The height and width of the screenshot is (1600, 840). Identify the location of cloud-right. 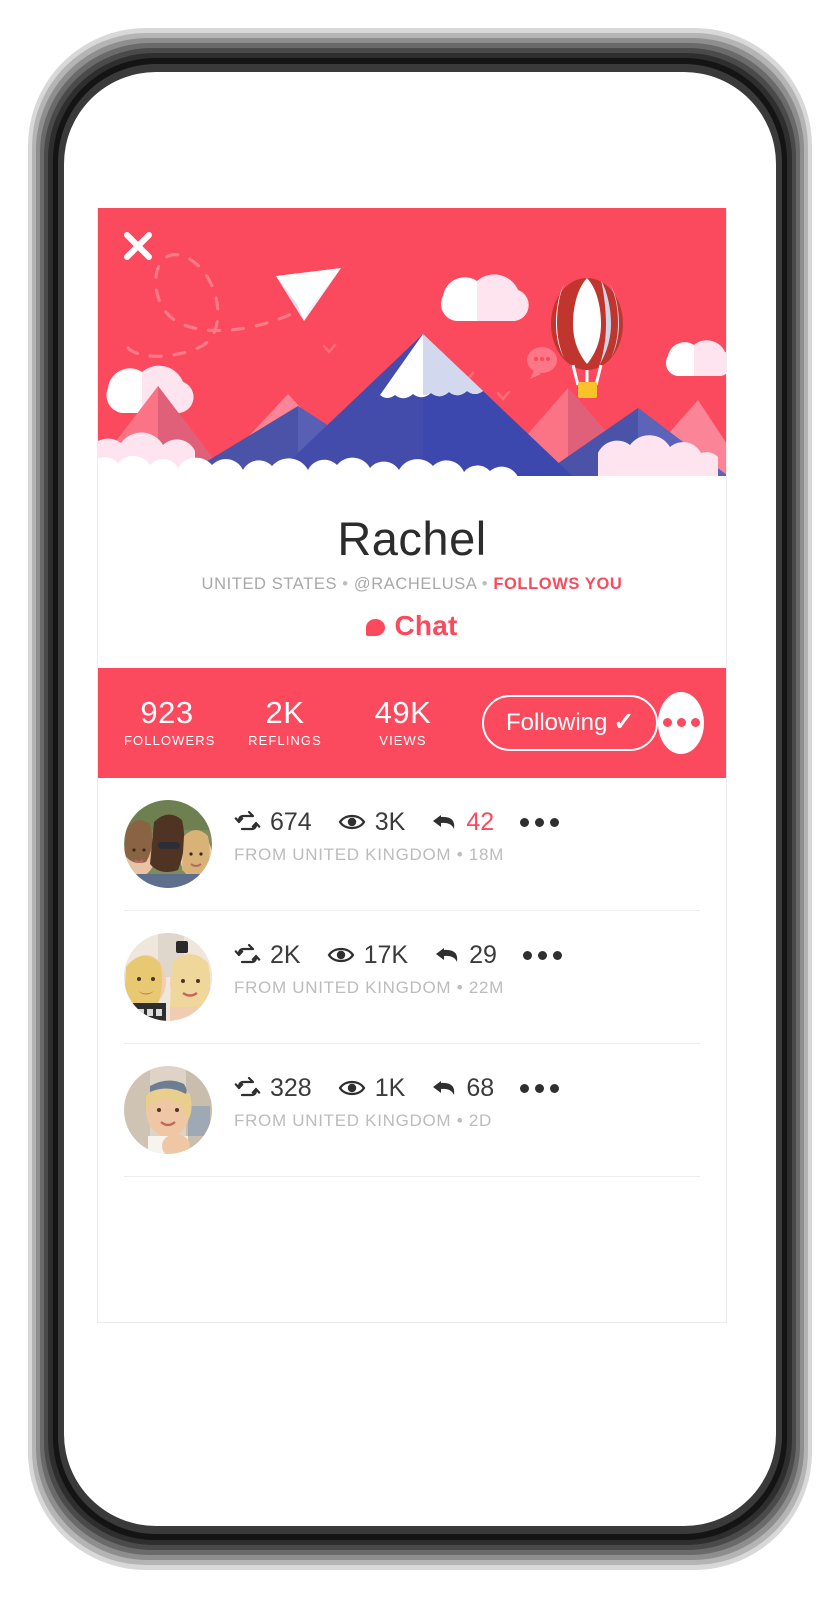
(696, 358).